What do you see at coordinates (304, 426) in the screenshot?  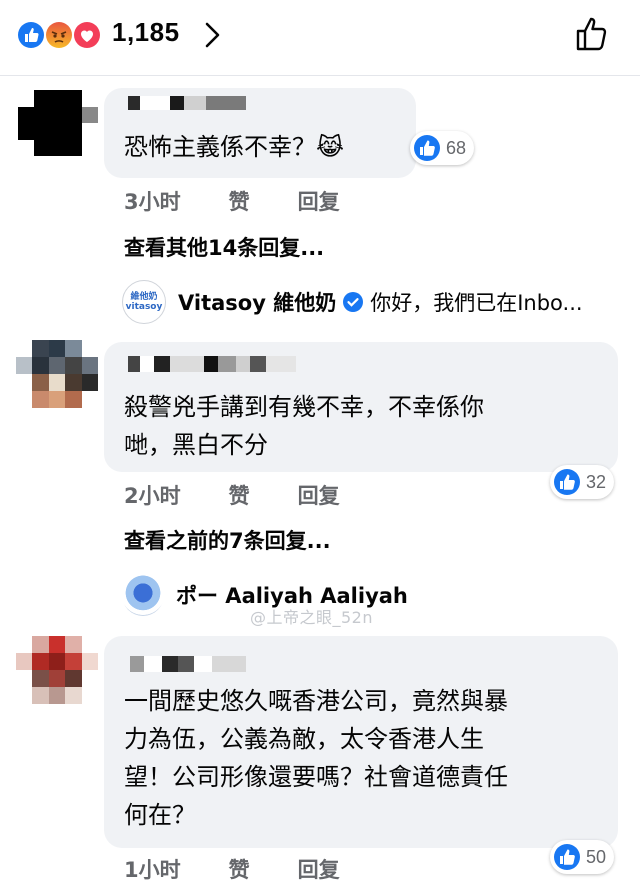 I see `comment-text: 殺警兇手講到有幾不幸，不幸係你 哋，黑白不分` at bounding box center [304, 426].